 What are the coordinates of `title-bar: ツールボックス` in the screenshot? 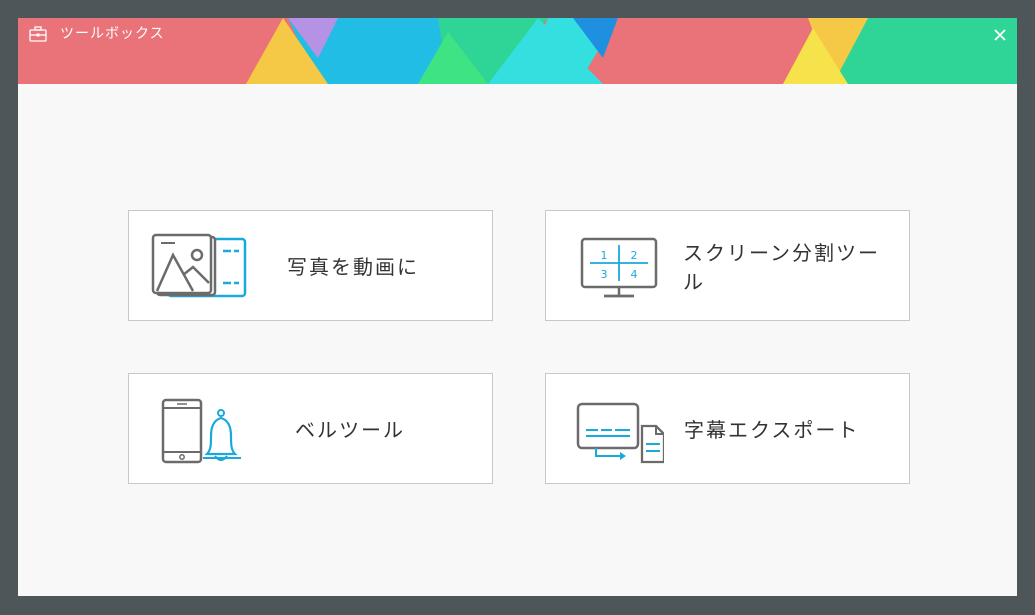 It's located at (517, 51).